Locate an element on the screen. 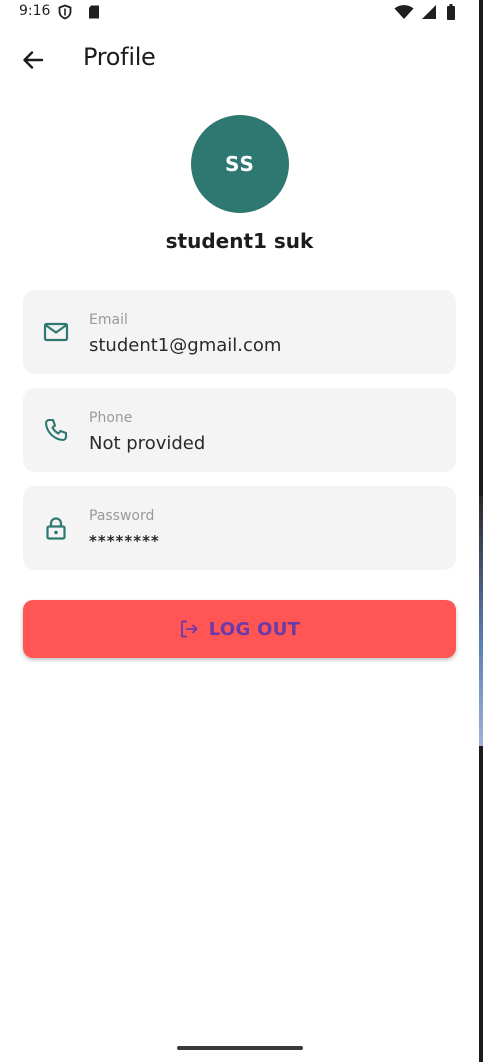 Image resolution: width=483 pixels, height=1062 pixels. status-left-icons is located at coordinates (79, 14).